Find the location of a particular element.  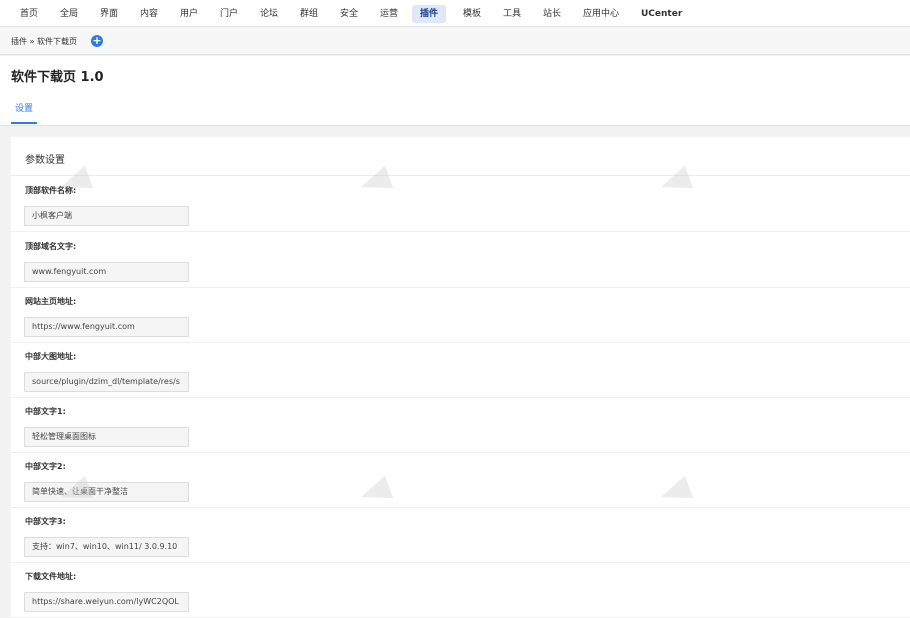

nav-item-app-center: 应用中心 is located at coordinates (601, 14).